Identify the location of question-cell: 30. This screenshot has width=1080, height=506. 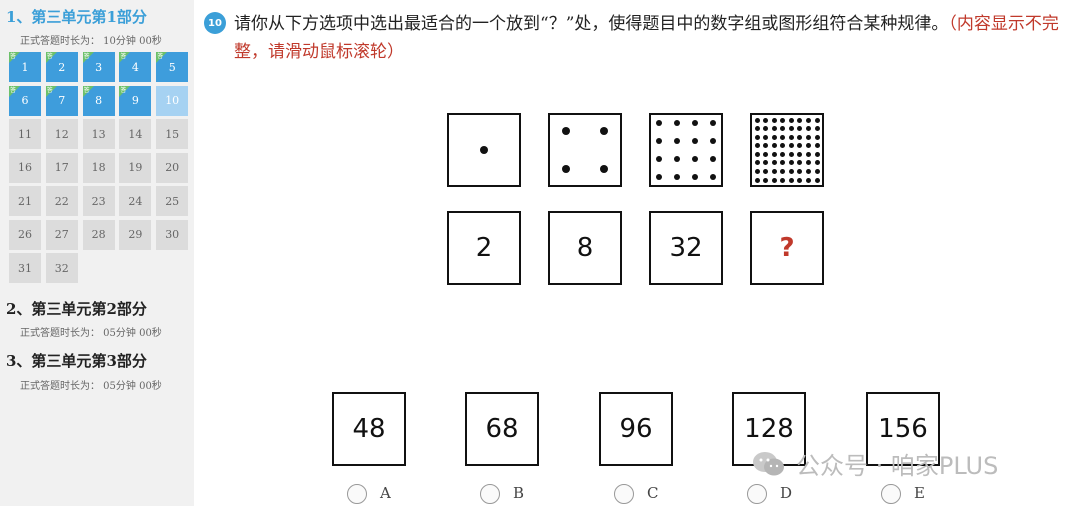
(172, 234).